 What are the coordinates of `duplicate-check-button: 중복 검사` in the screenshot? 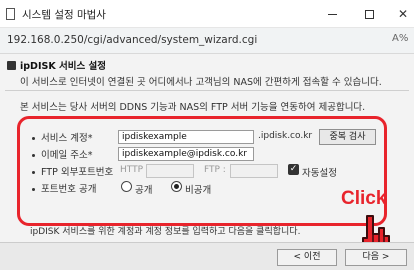 It's located at (347, 137).